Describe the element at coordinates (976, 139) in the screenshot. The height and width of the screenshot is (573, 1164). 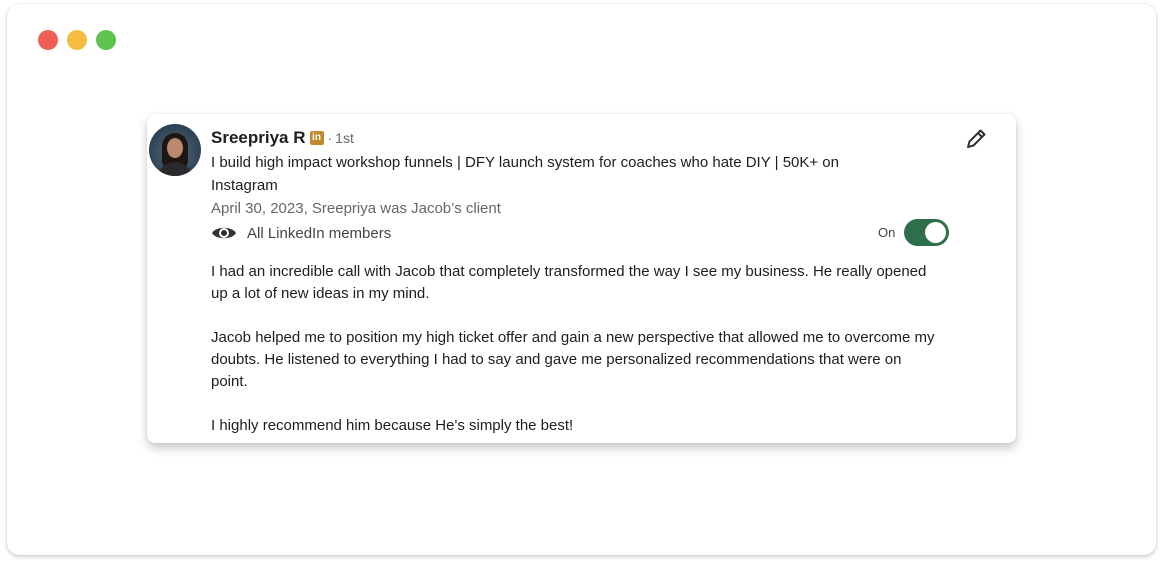
I see `pencil-icon` at that location.